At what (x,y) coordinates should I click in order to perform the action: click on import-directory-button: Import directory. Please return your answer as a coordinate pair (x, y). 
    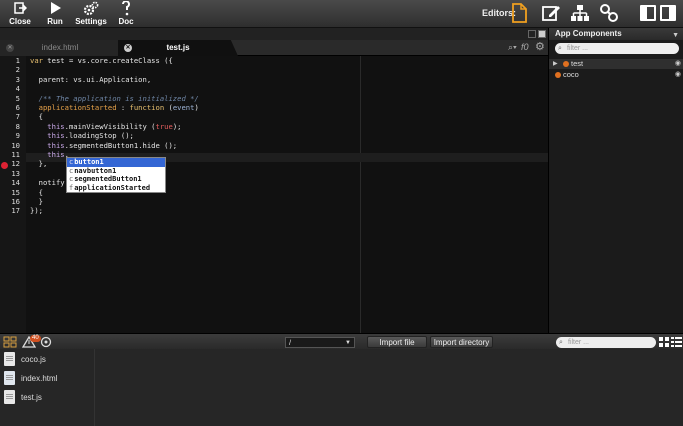
    Looking at the image, I should click on (461, 342).